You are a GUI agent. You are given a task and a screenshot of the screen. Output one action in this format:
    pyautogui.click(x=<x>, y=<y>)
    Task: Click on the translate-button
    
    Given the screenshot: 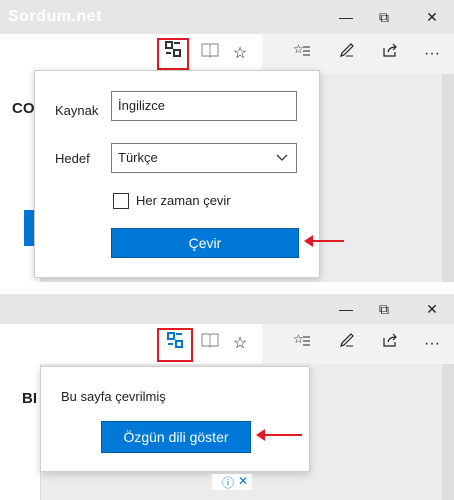 What is the action you would take?
    pyautogui.click(x=173, y=54)
    